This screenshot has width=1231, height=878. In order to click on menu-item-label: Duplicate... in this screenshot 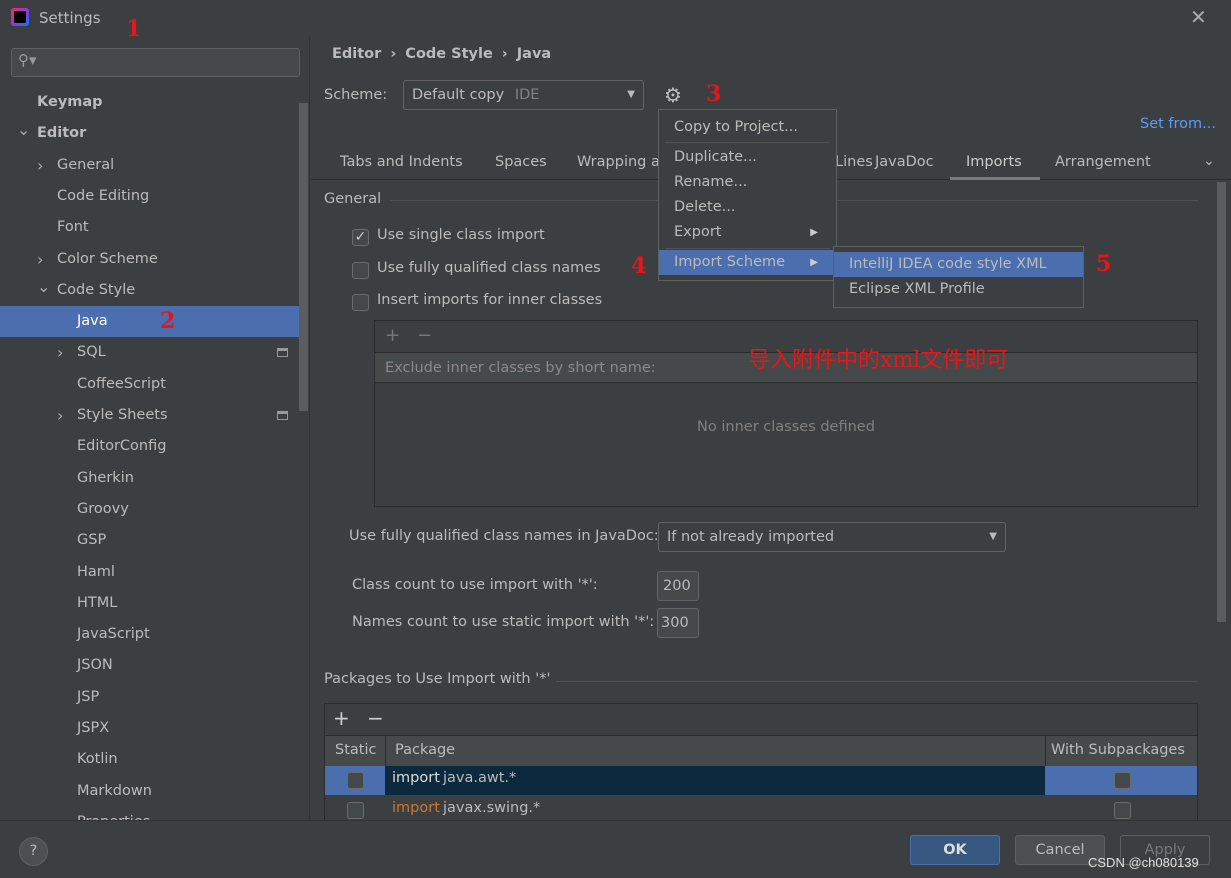, I will do `click(715, 157)`.